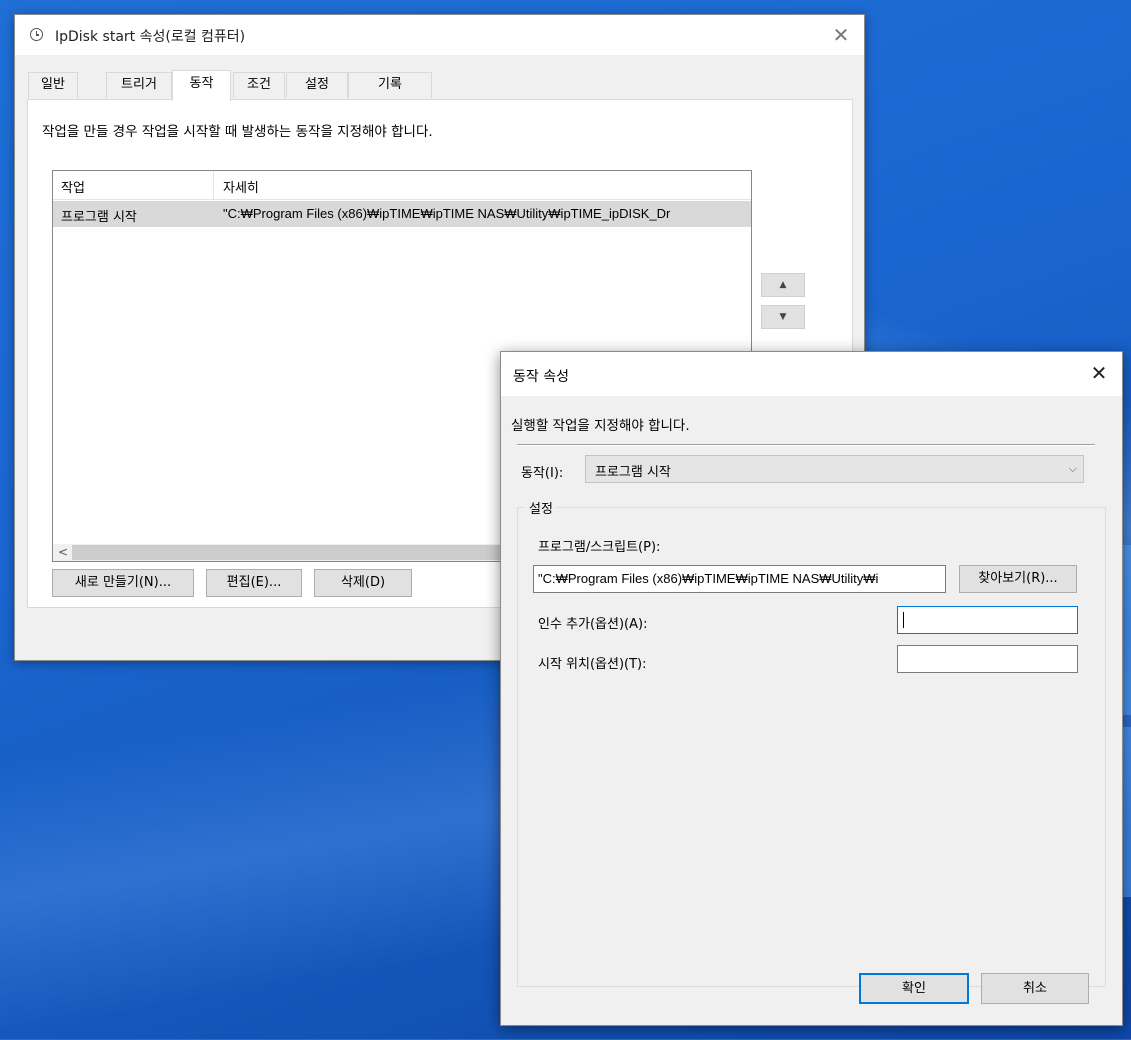 This screenshot has width=1131, height=1040. Describe the element at coordinates (139, 85) in the screenshot. I see `tab-triggers: 트리거` at that location.